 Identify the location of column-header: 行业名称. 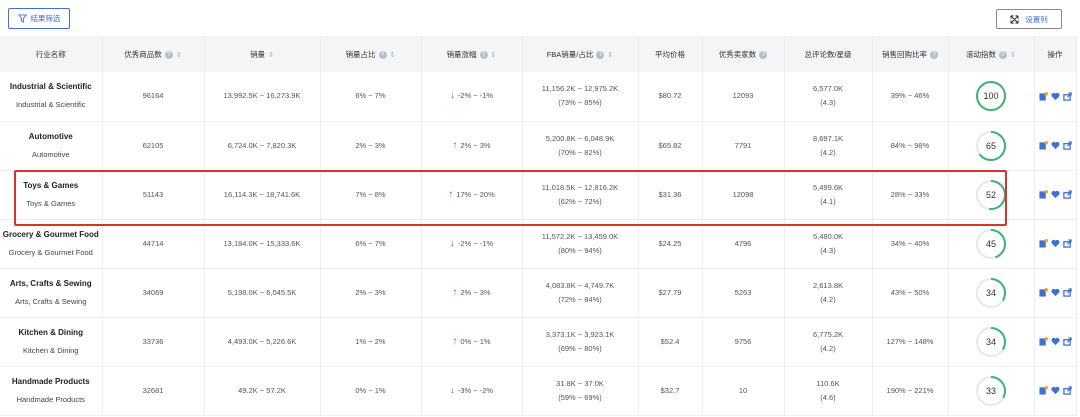
(51, 54).